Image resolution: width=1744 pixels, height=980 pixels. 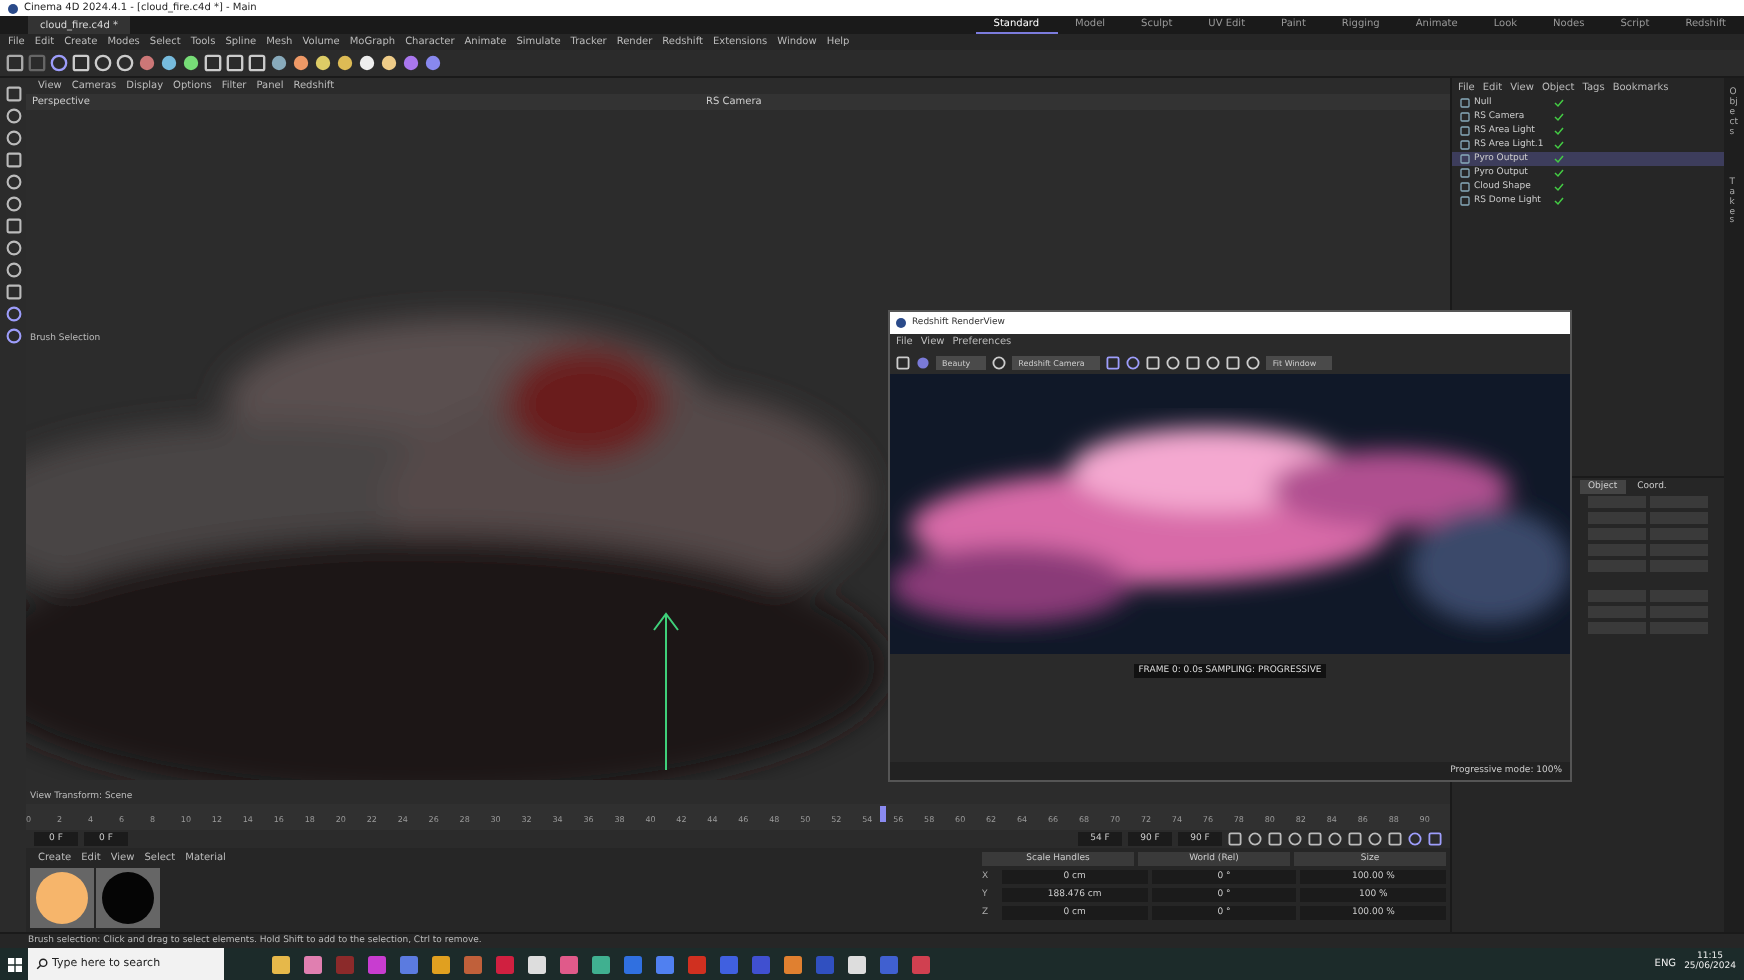 What do you see at coordinates (42, 964) in the screenshot?
I see `search-icon` at bounding box center [42, 964].